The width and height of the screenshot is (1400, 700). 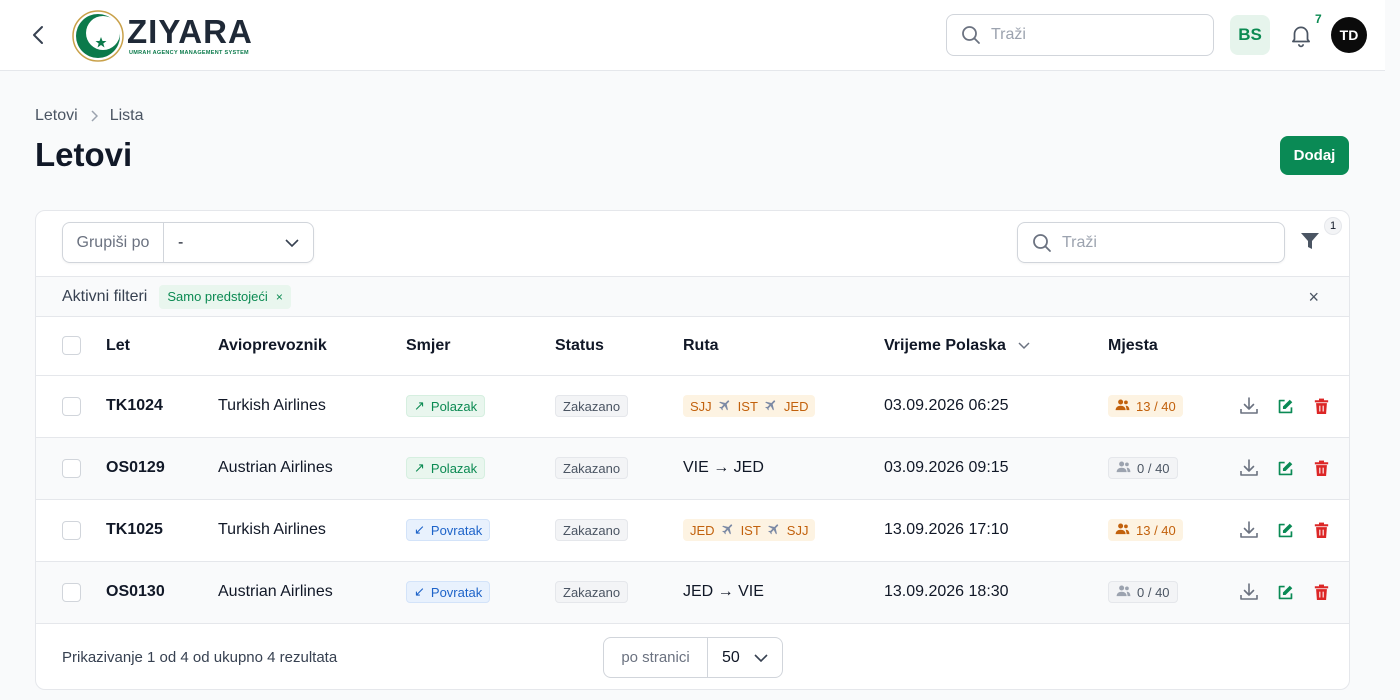 I want to click on group-by-label: Grupiši po, so click(x=113, y=242).